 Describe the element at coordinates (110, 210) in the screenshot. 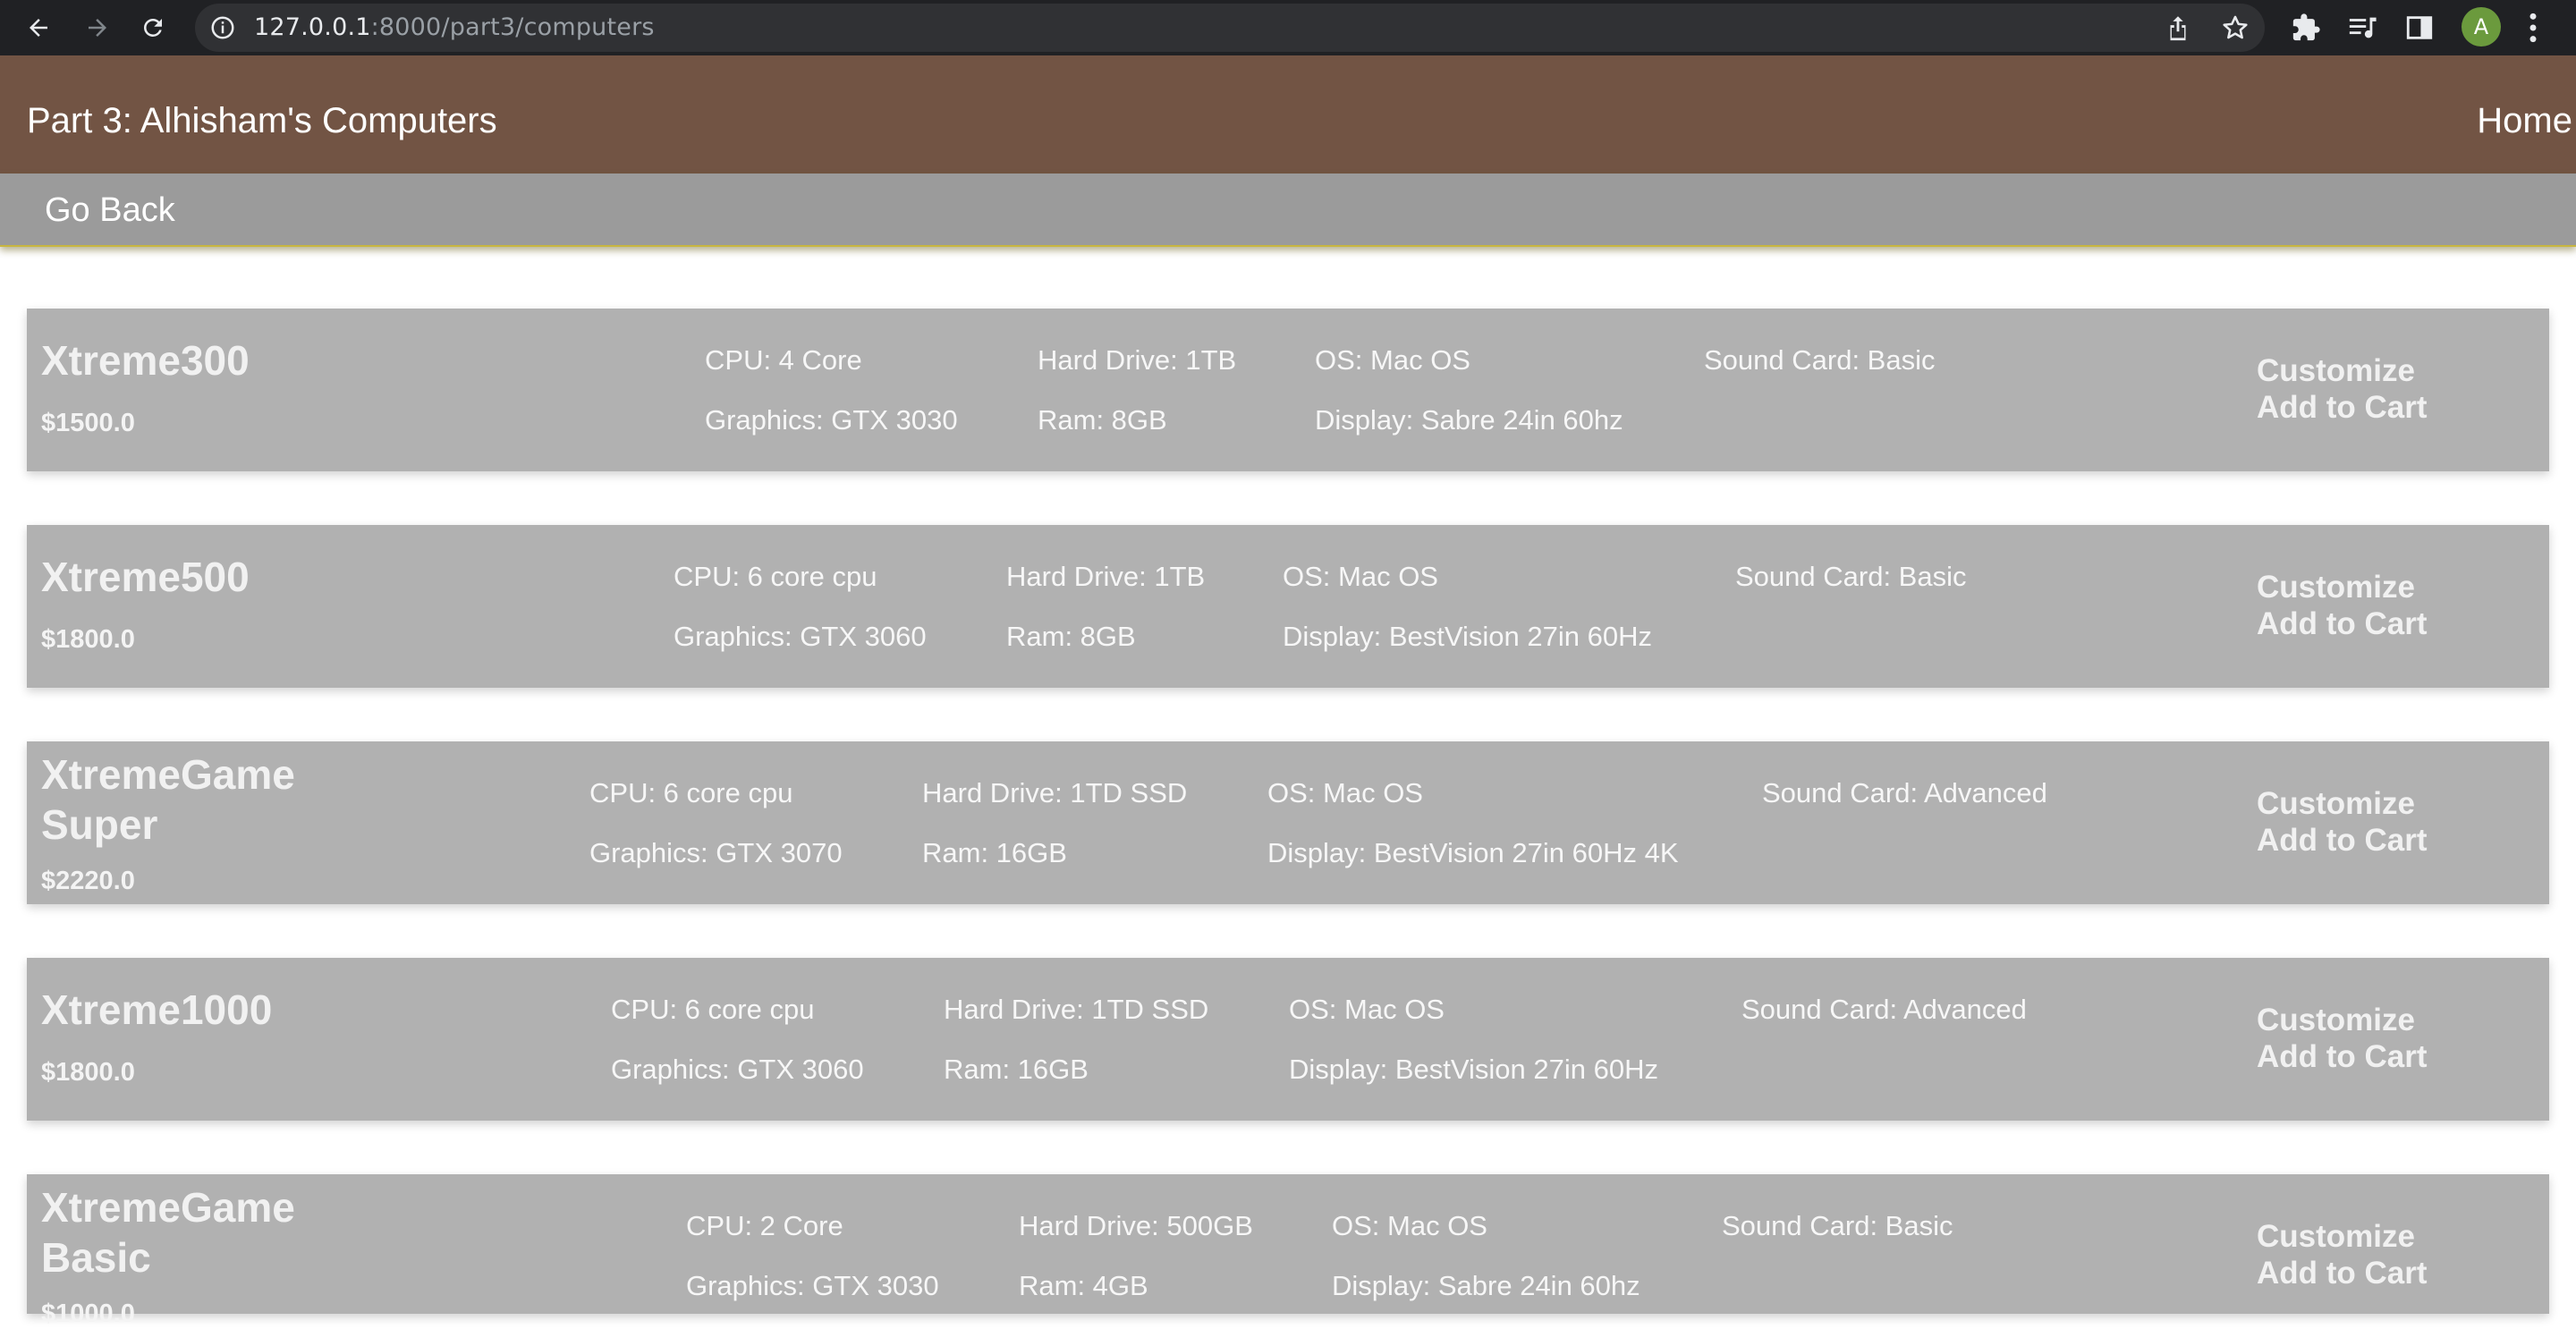

I see `go-back-link: Go Back` at that location.